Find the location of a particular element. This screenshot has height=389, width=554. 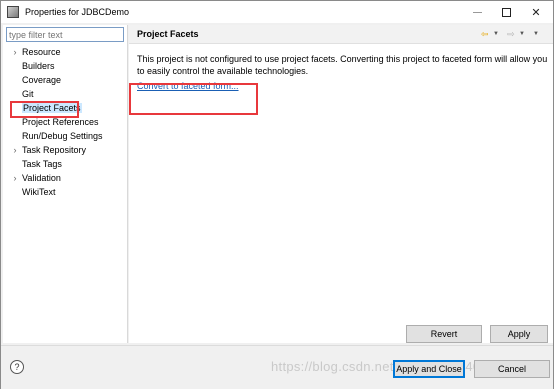

tree-item-wikitext: WikiText is located at coordinates (65, 192).